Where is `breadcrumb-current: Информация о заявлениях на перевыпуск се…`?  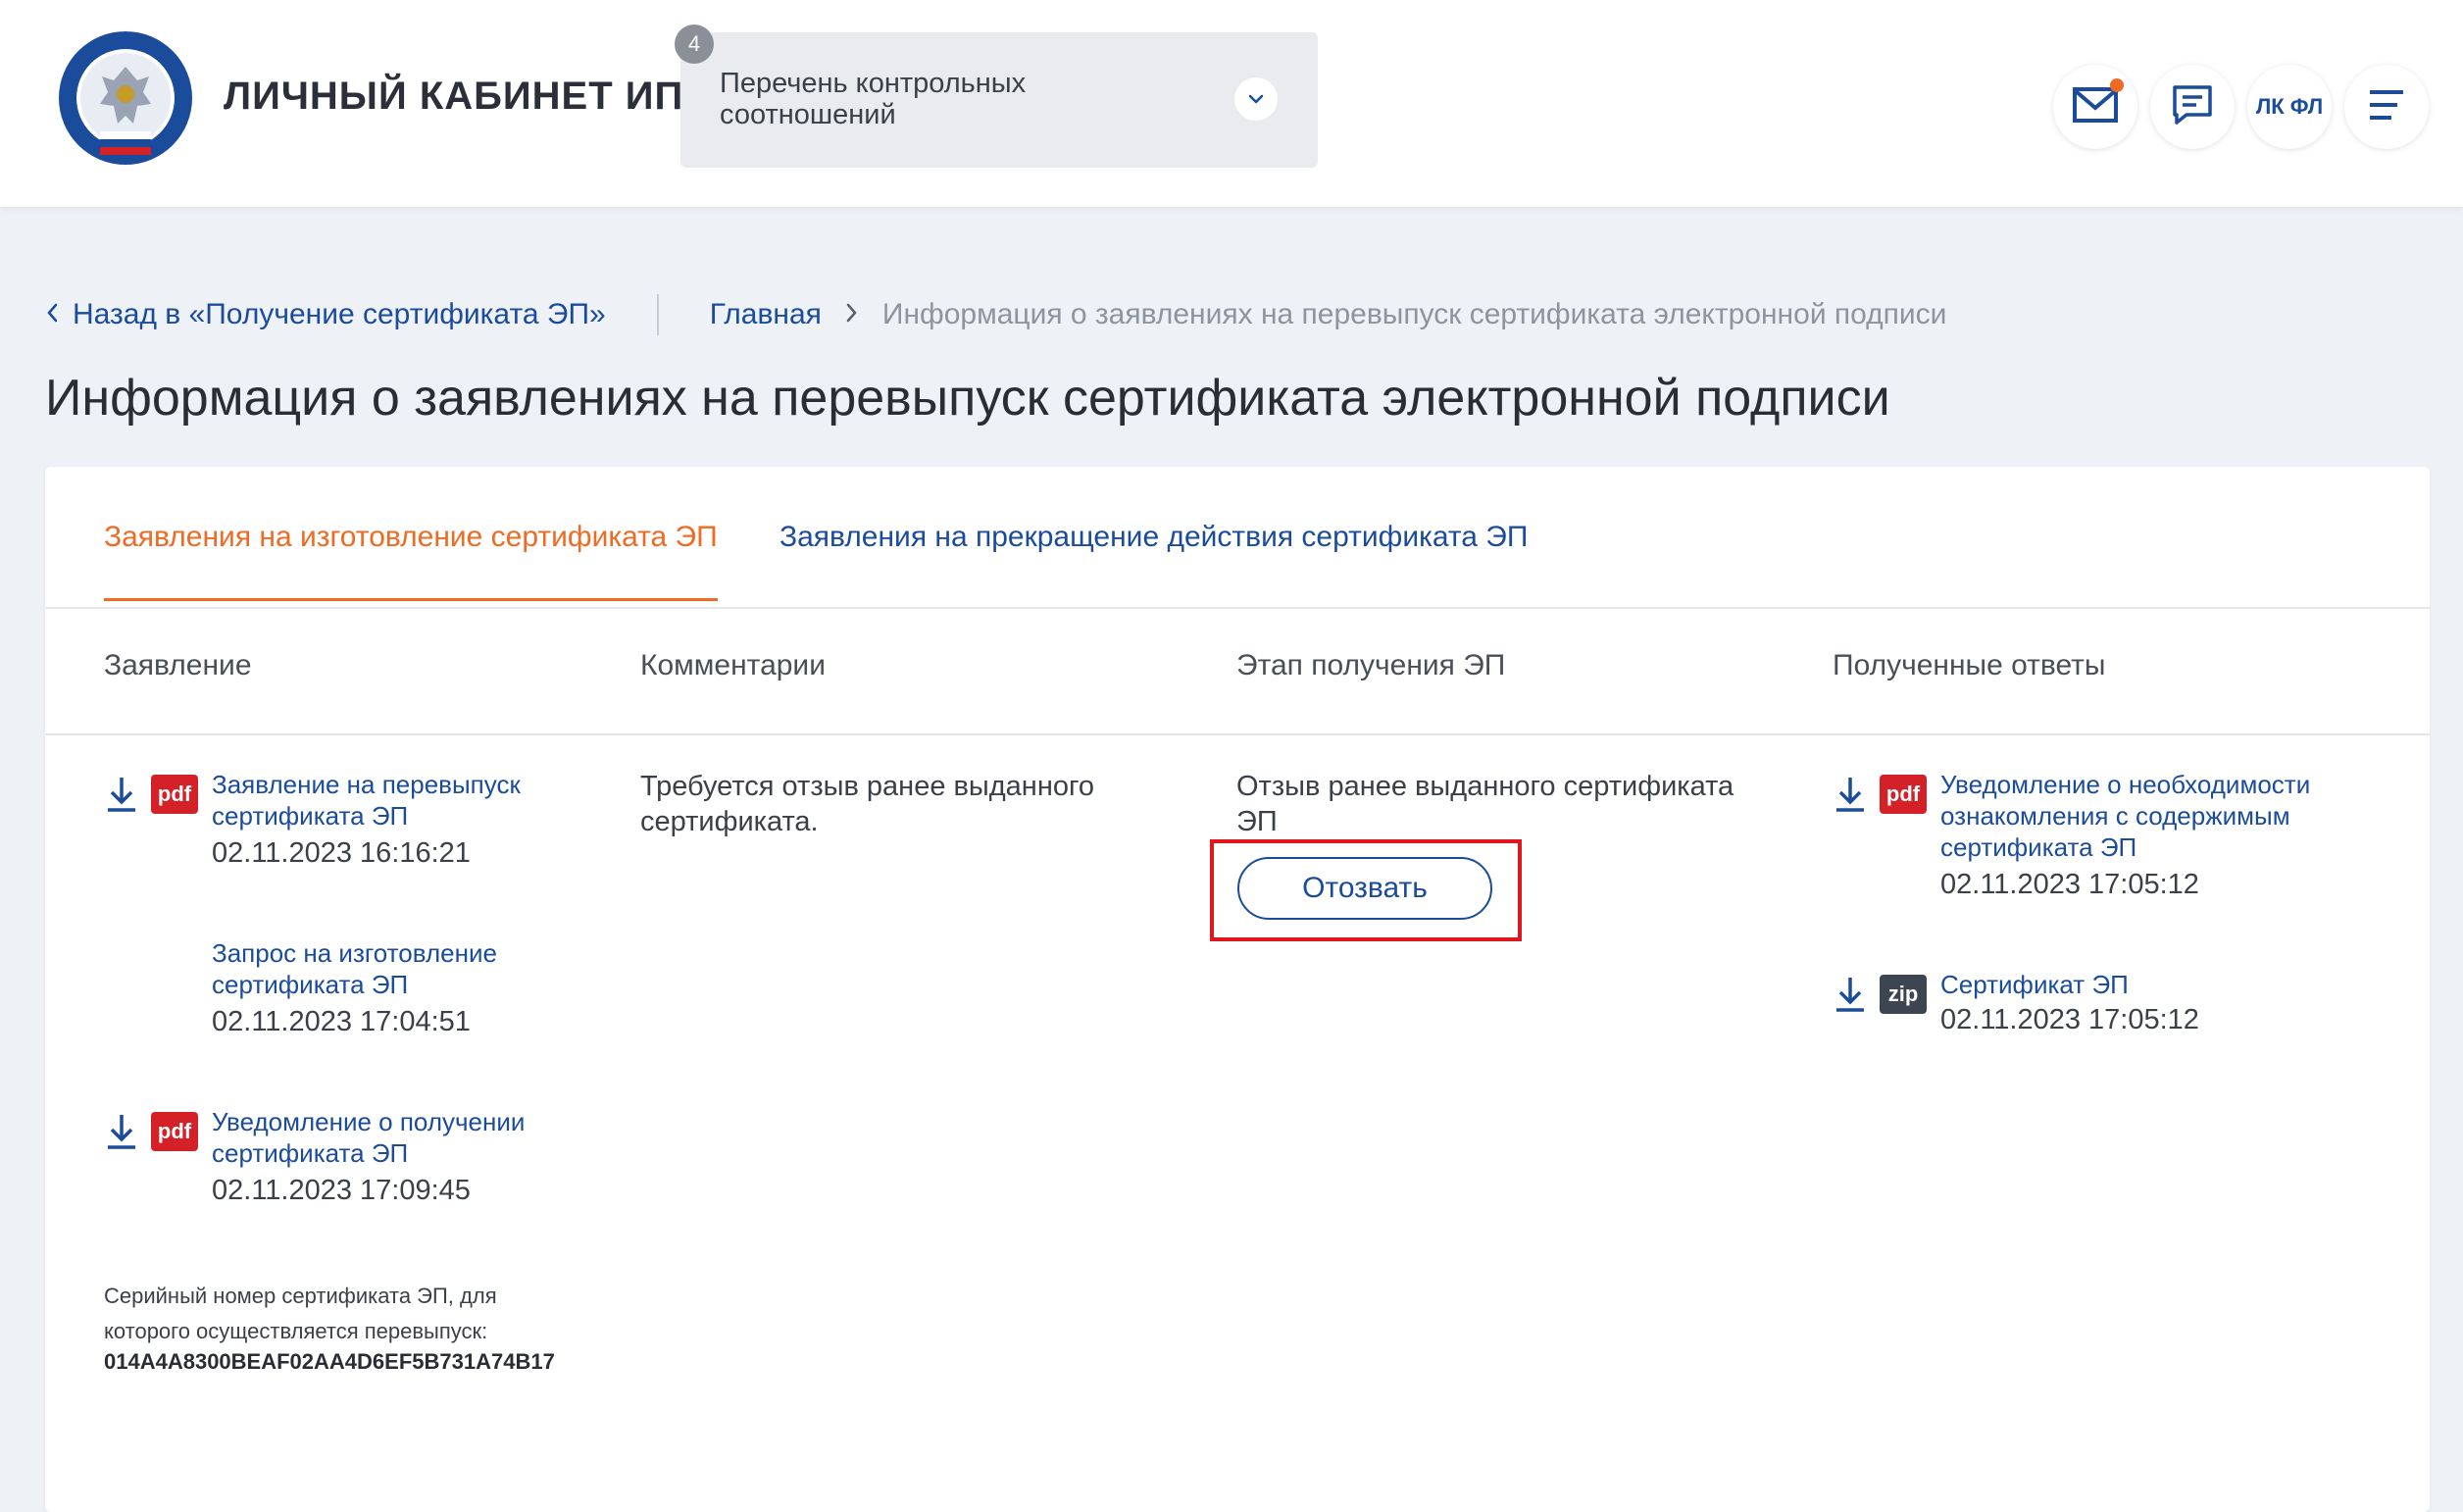
breadcrumb-current: Информация о заявлениях на перевыпуск се… is located at coordinates (1414, 314).